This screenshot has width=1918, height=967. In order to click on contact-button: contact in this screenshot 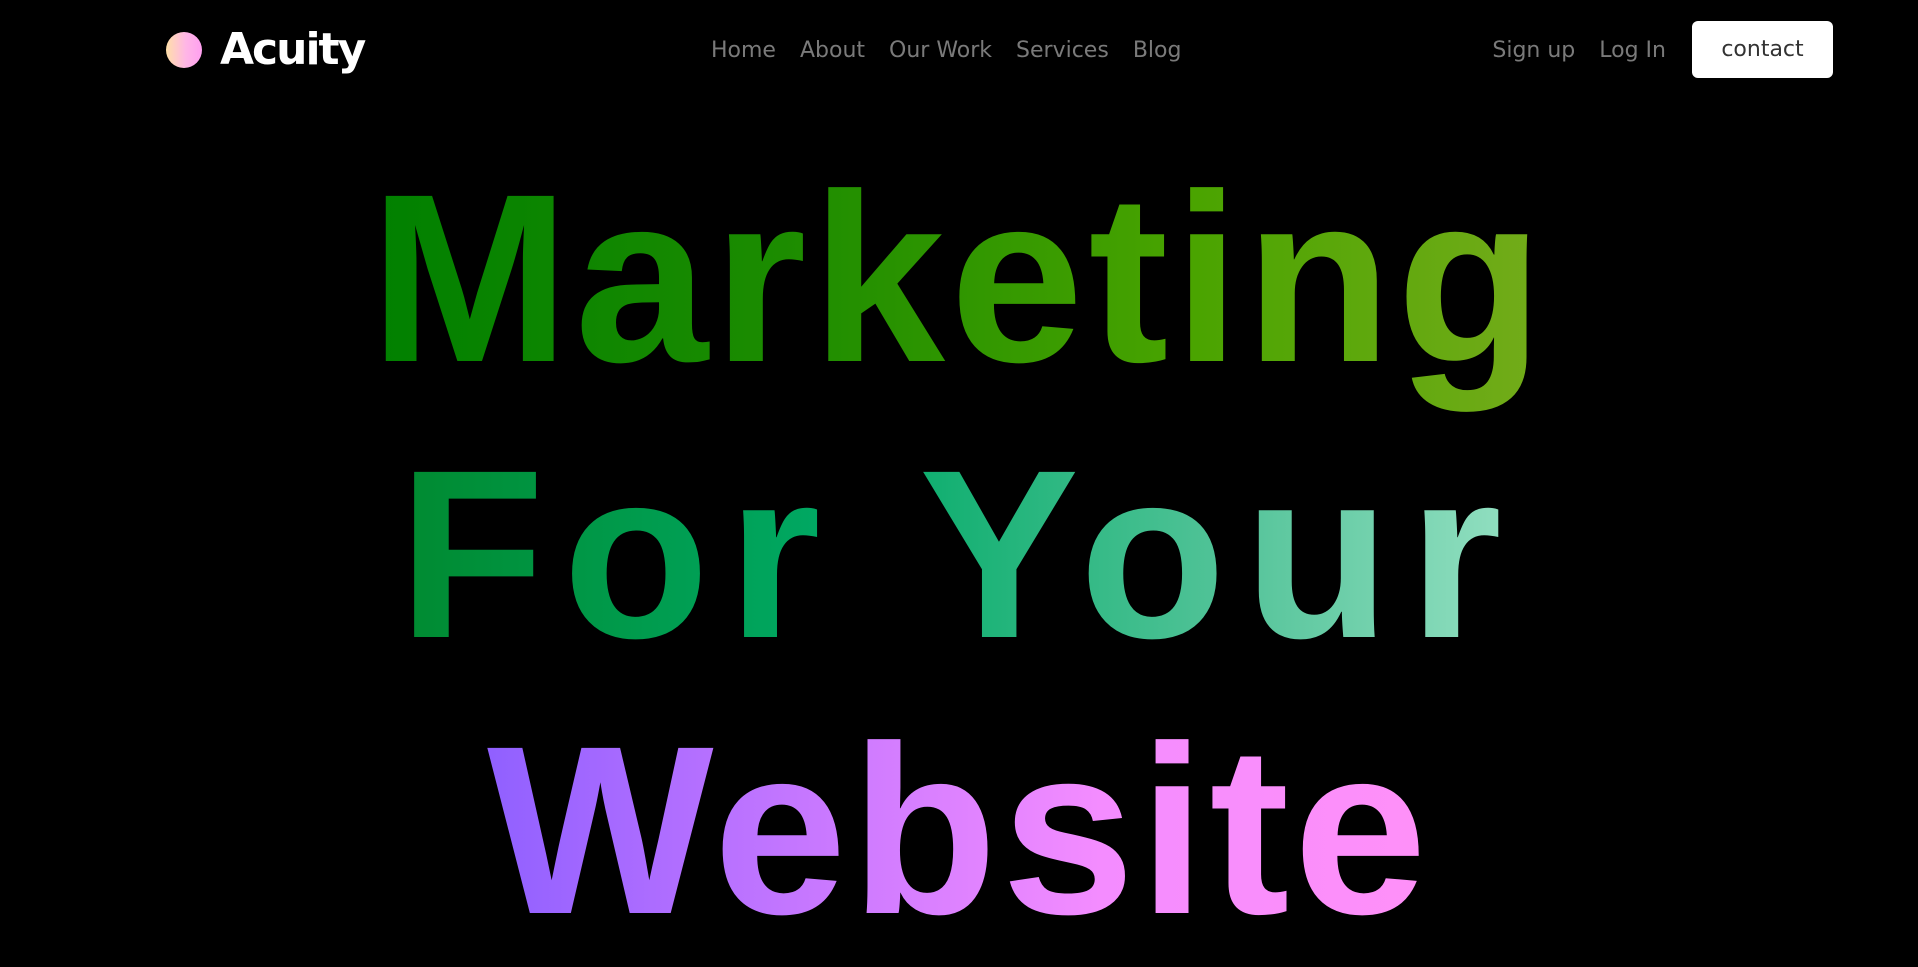, I will do `click(1762, 49)`.